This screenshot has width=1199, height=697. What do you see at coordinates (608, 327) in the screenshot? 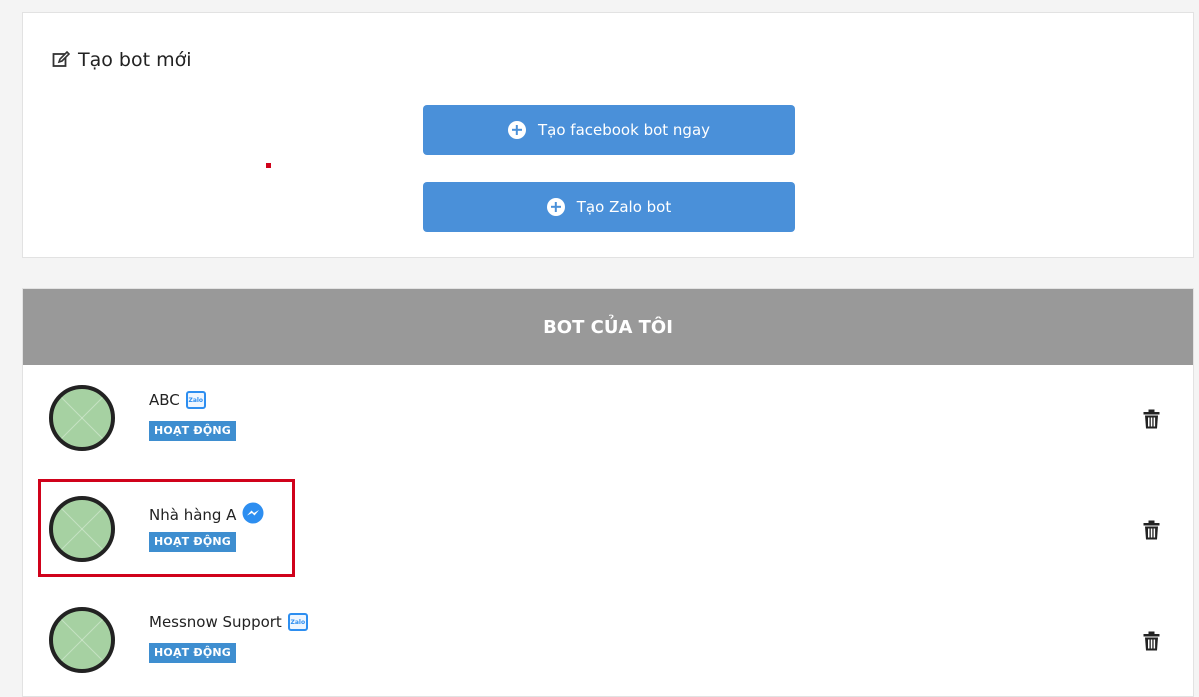
I see `my-bots-header: BOT CỦA TÔI` at bounding box center [608, 327].